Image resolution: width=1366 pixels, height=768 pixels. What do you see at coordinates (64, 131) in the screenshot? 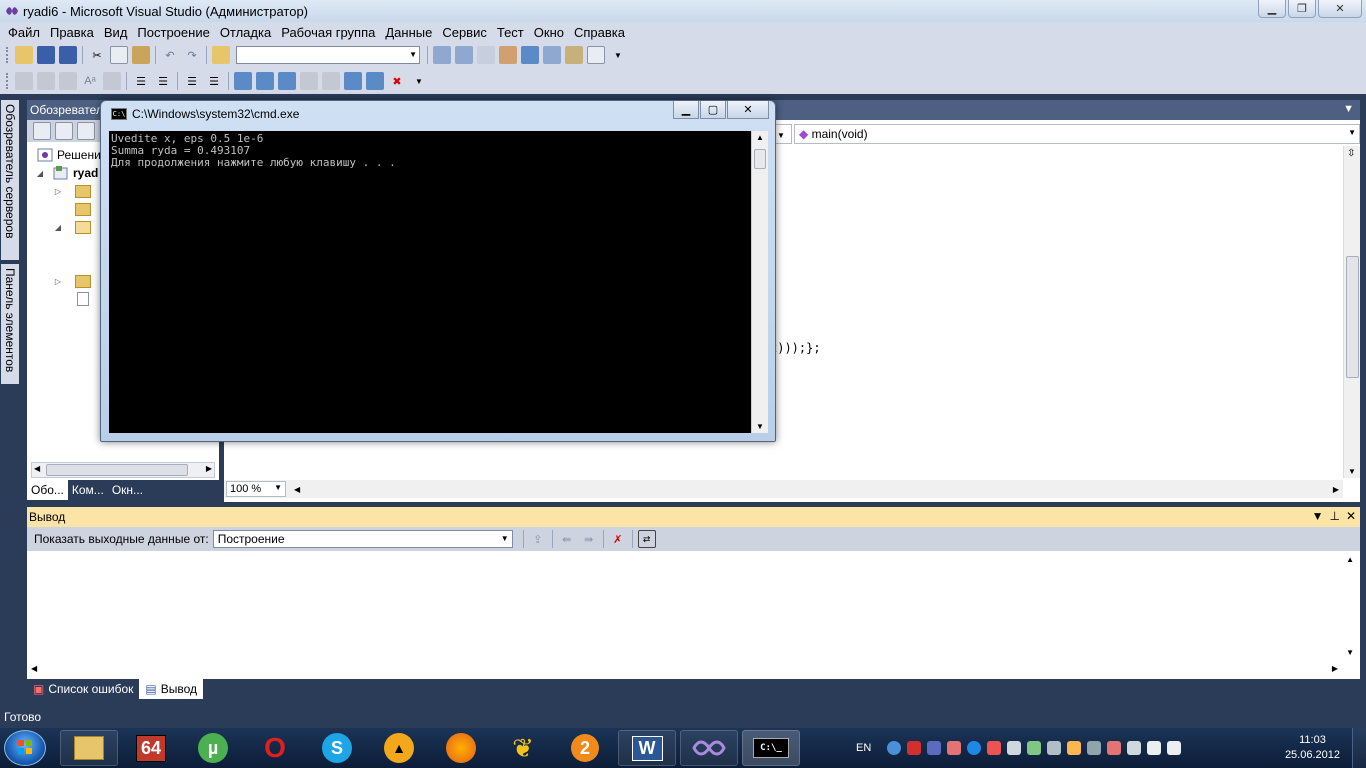
I see `show-all-files-icon` at bounding box center [64, 131].